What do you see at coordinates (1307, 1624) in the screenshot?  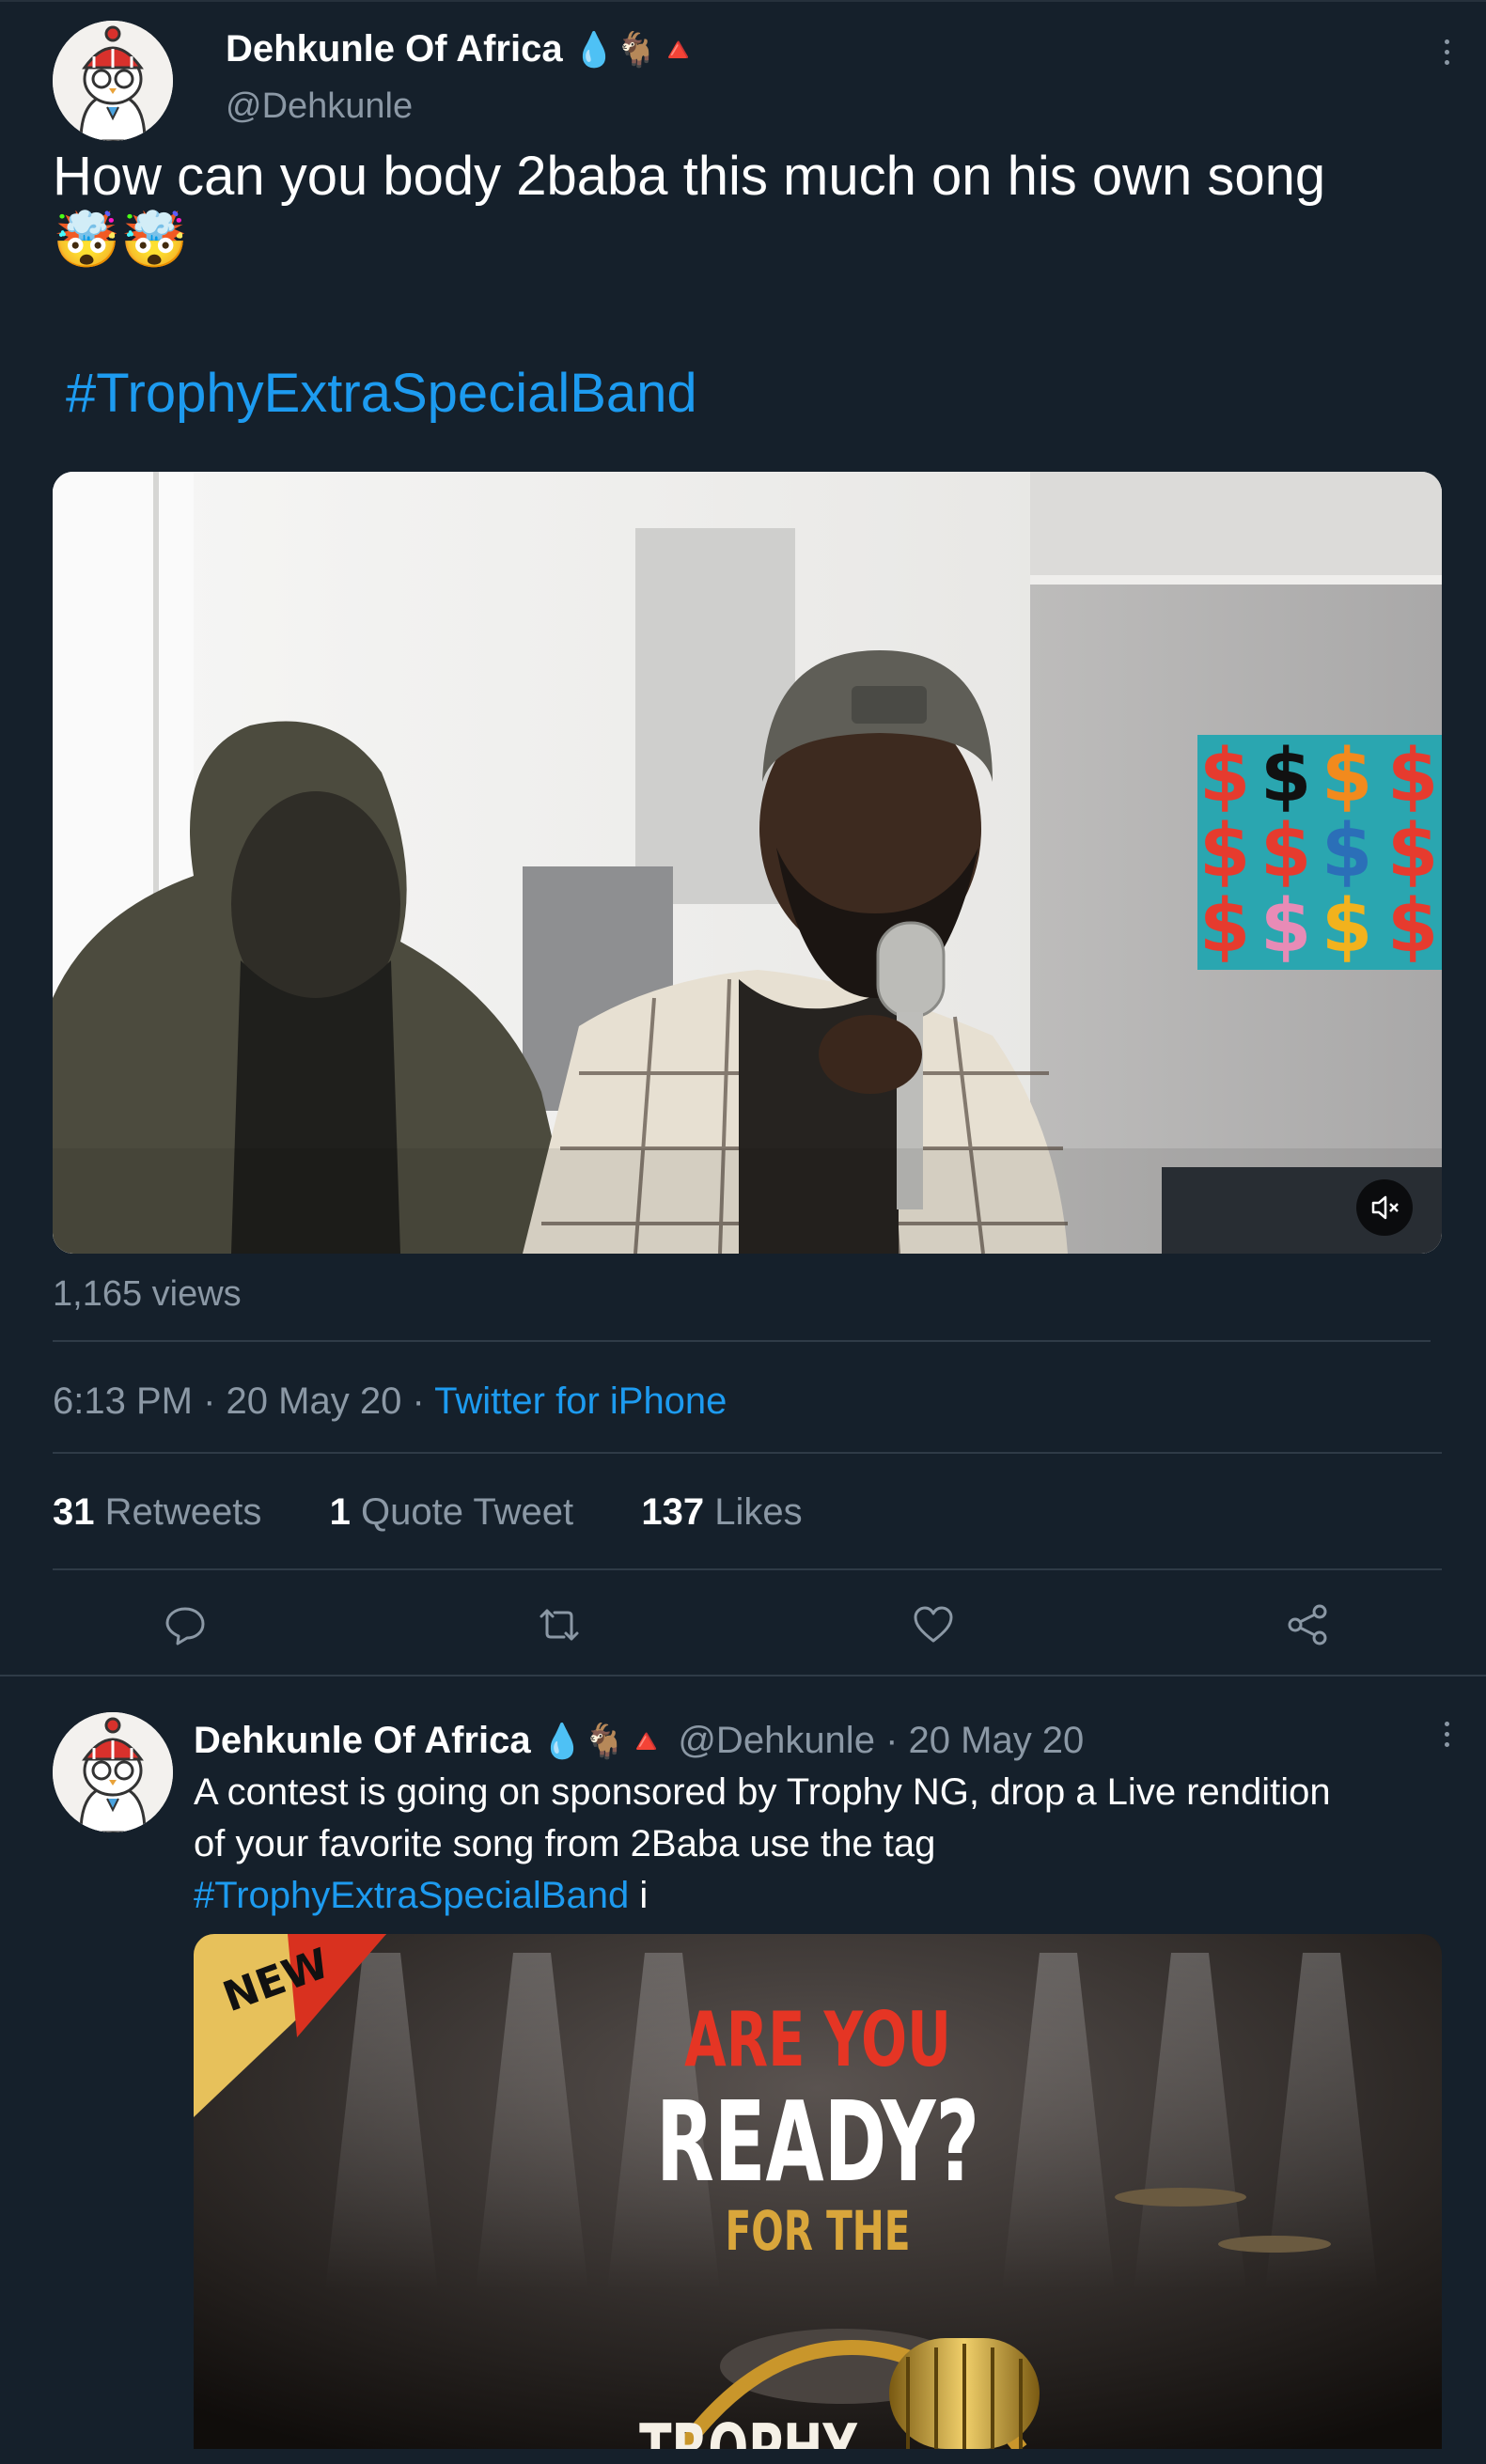 I see `share-icon` at bounding box center [1307, 1624].